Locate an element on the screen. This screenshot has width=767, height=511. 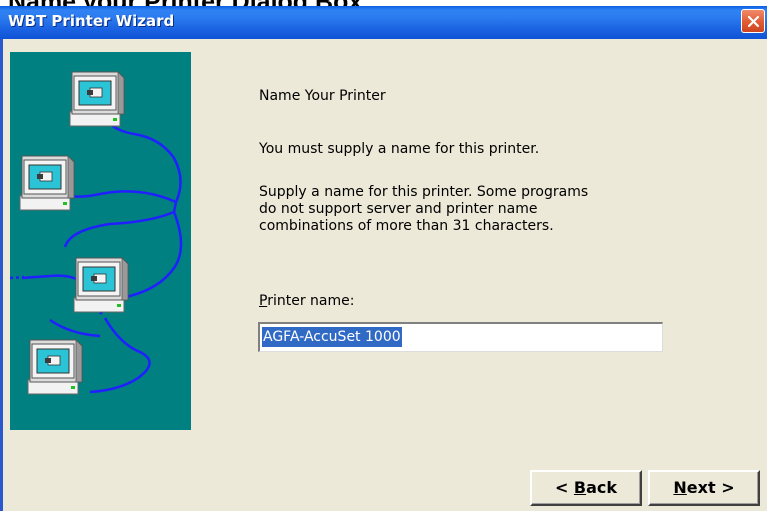
printer-name-input: AGFA-AccuSet 1000 is located at coordinates (460, 337).